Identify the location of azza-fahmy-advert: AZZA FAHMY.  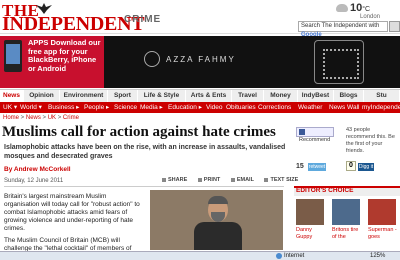
(252, 62).